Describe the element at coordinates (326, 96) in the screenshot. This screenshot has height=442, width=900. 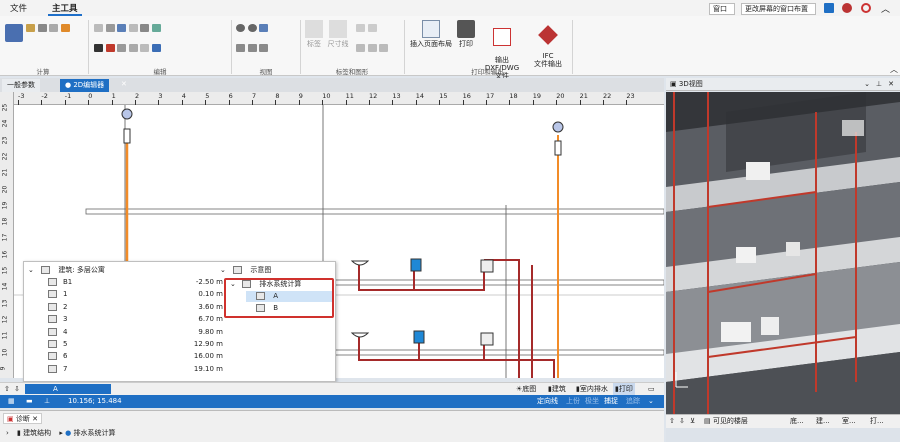
I see `ruler-x-tick: 10` at that location.